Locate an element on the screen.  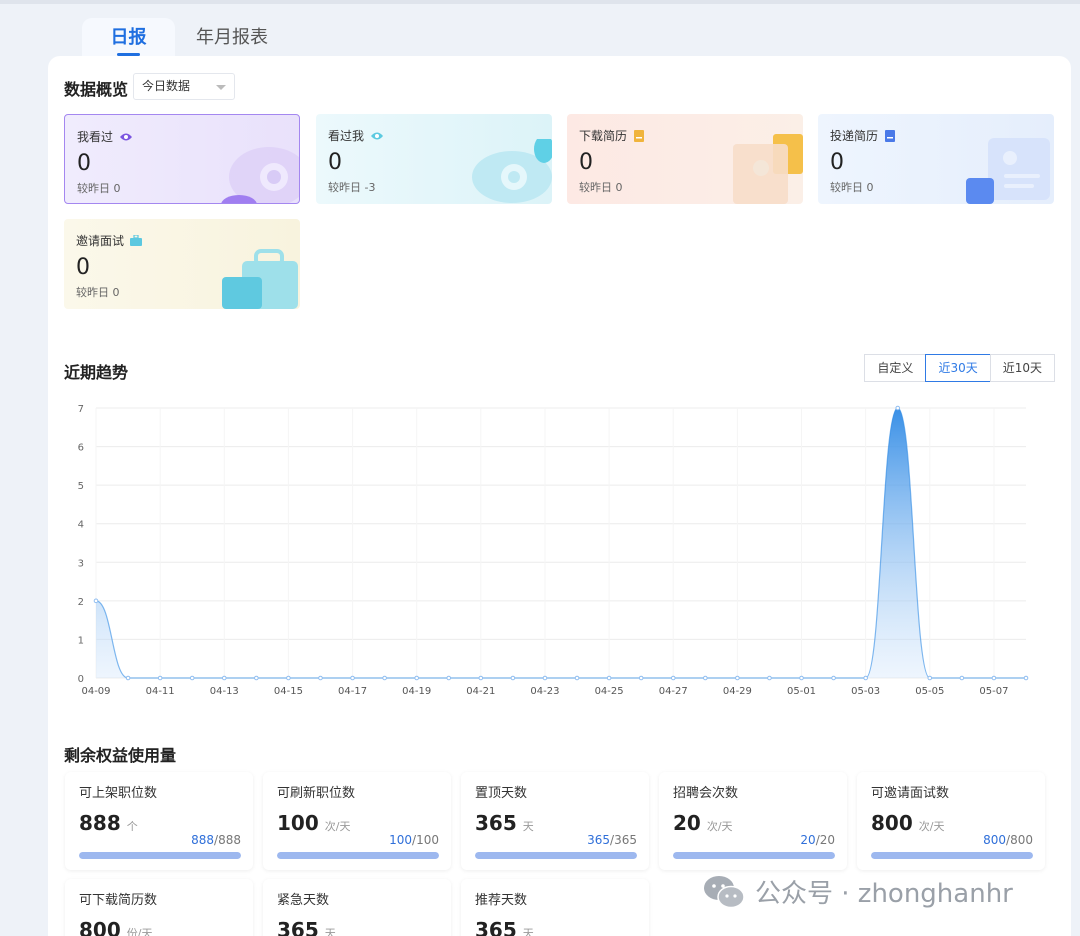
x-tick-label: 04-09 is located at coordinates (95, 691).